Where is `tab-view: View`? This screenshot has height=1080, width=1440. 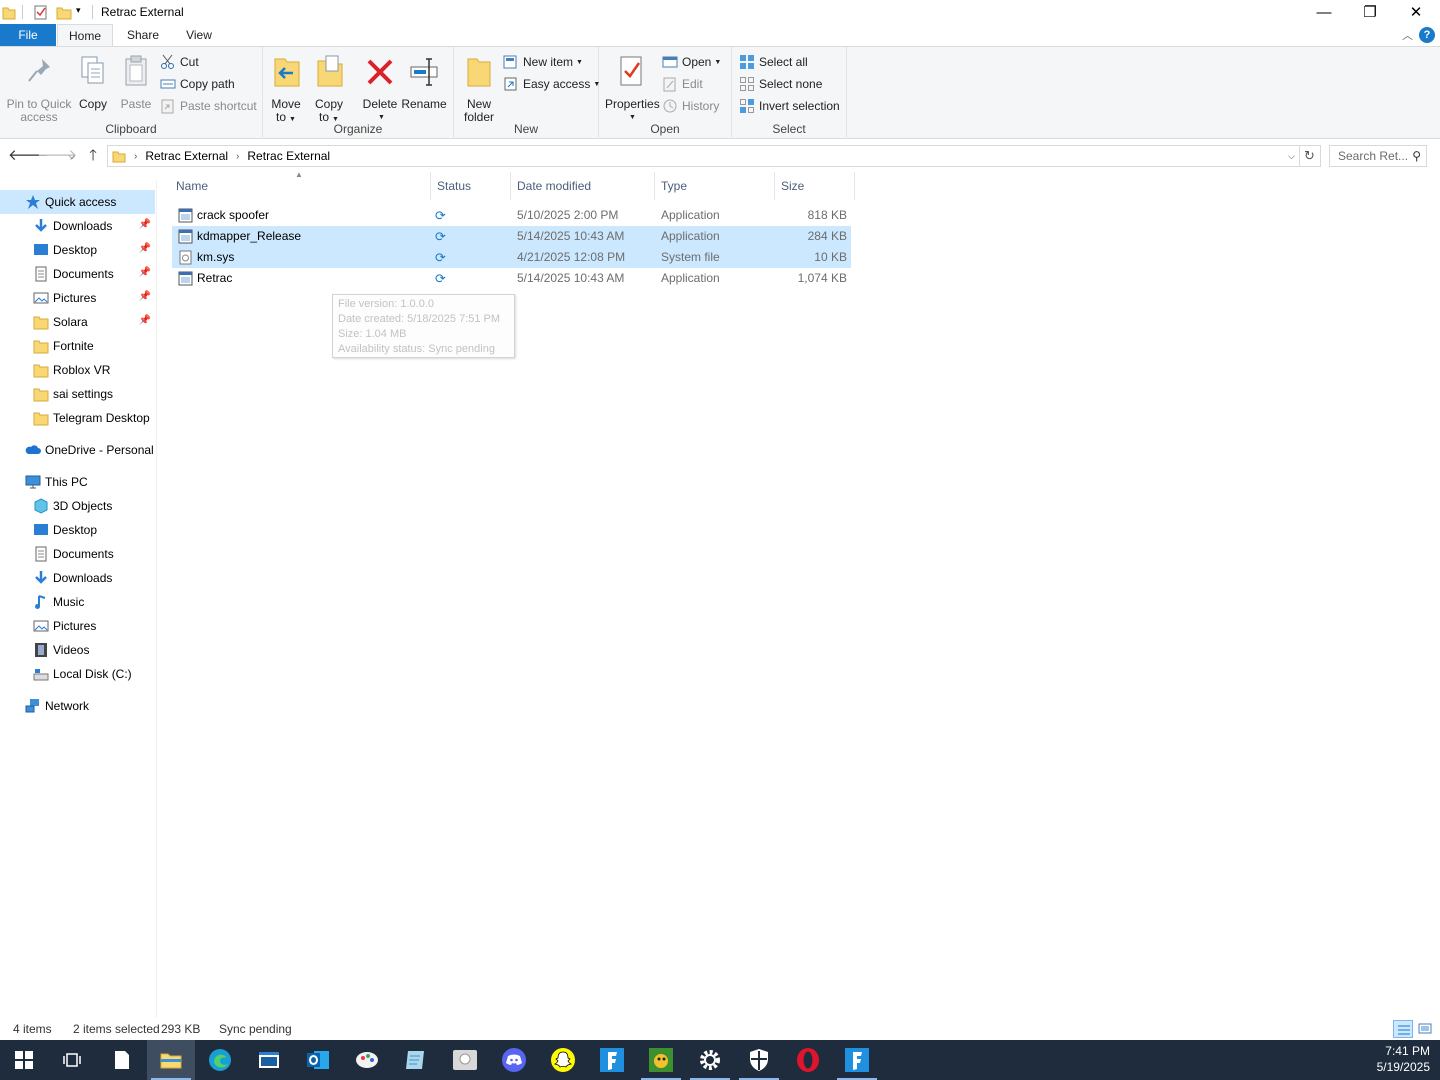
tab-view: View is located at coordinates (199, 35).